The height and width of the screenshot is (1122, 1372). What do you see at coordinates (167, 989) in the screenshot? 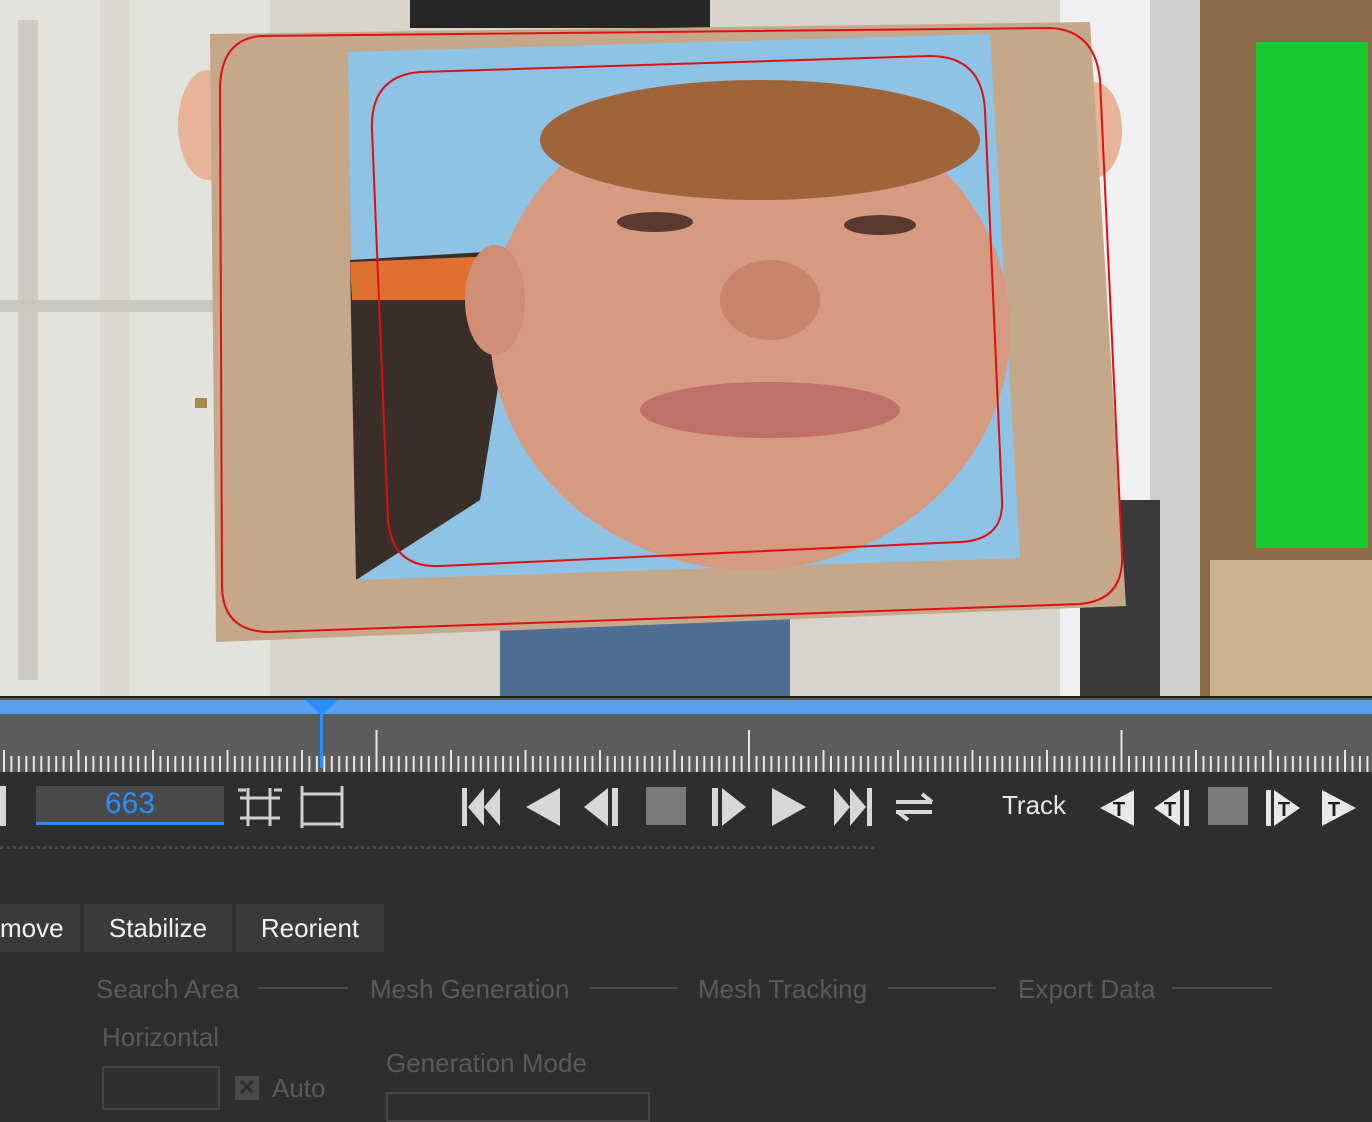
I see `section-search-area: Search Area` at bounding box center [167, 989].